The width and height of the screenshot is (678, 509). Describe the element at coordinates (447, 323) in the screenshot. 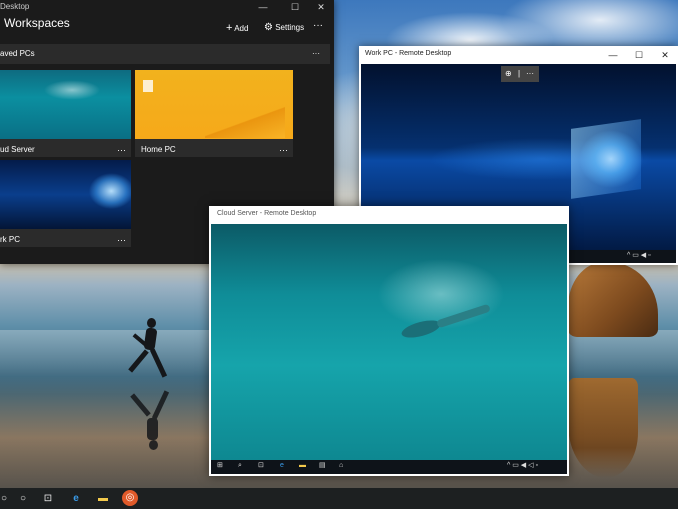

I see `swimmer-figure` at that location.